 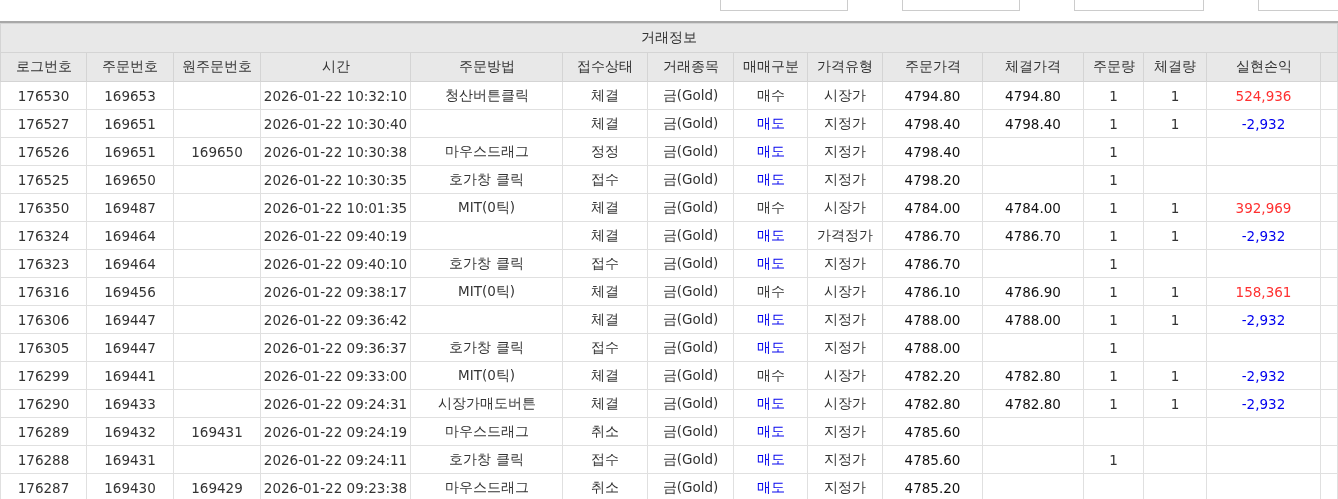 I want to click on table-cell: 2026-01-22 09:33:00, so click(x=335, y=375).